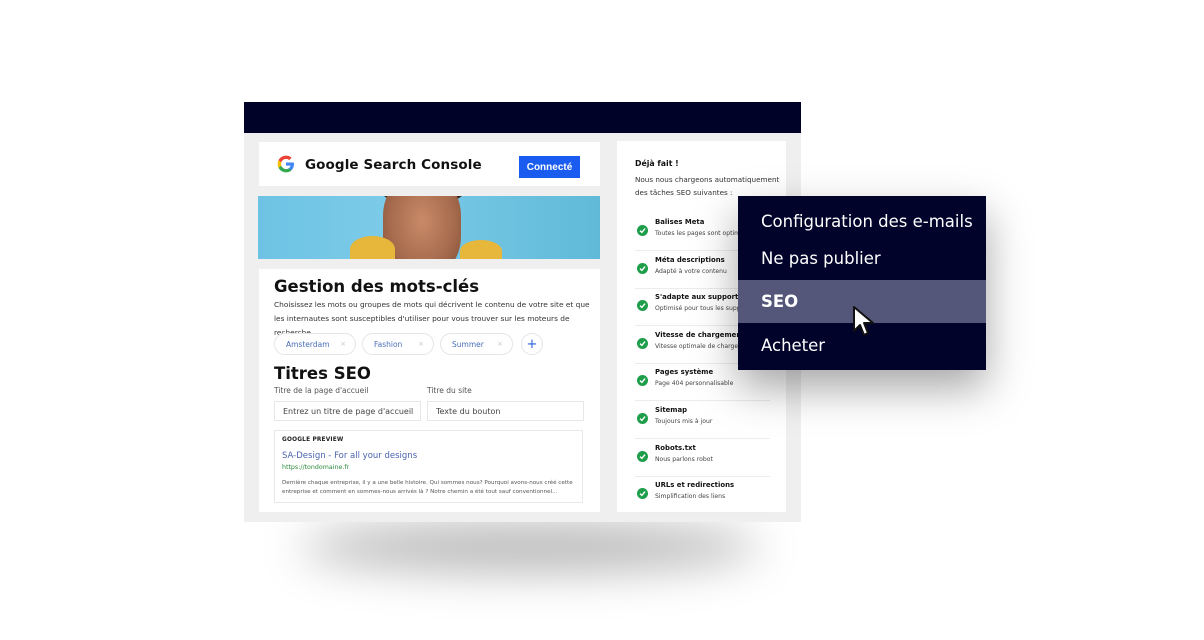 The width and height of the screenshot is (1204, 640). I want to click on site-title-label: Titre du site, so click(449, 390).